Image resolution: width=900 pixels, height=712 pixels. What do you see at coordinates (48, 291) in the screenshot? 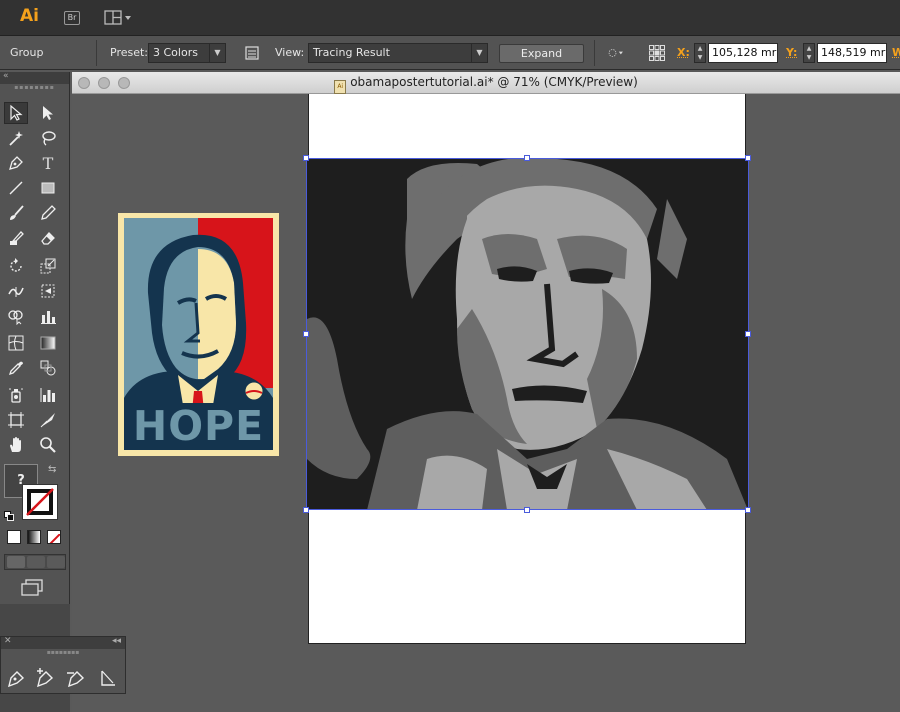
I see `free-transform-tool` at bounding box center [48, 291].